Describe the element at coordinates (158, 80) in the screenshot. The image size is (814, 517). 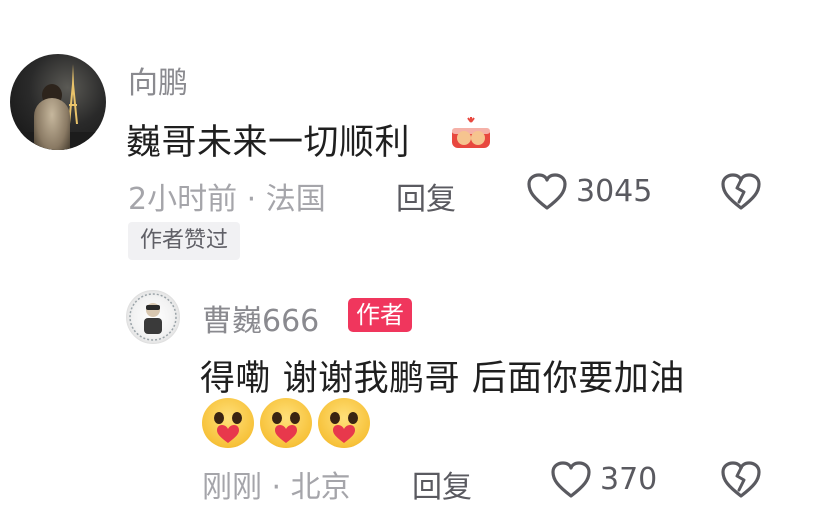
I see `comment-username: 向鹏` at that location.